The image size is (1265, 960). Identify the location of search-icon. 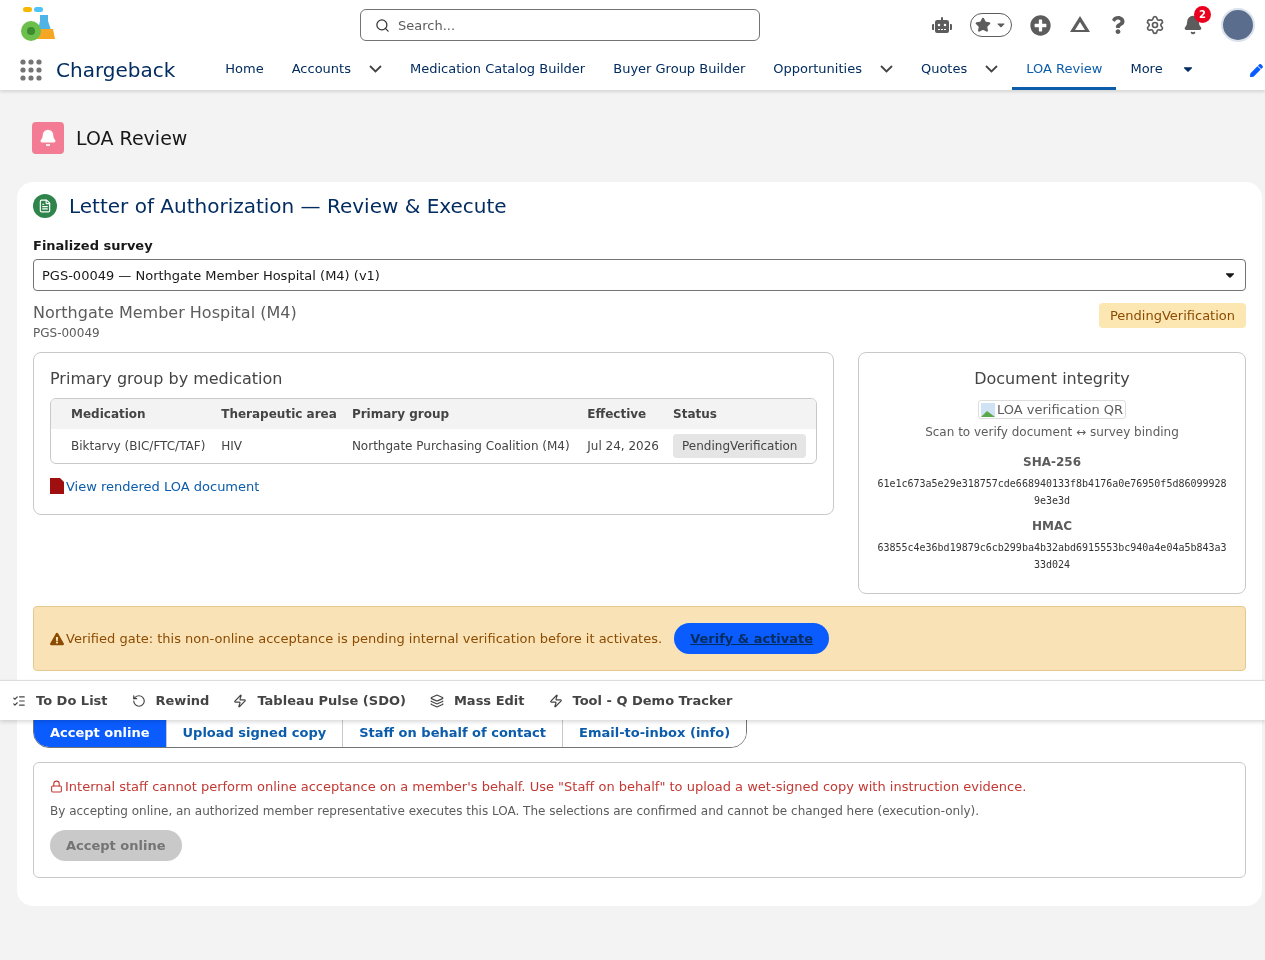
(382, 25).